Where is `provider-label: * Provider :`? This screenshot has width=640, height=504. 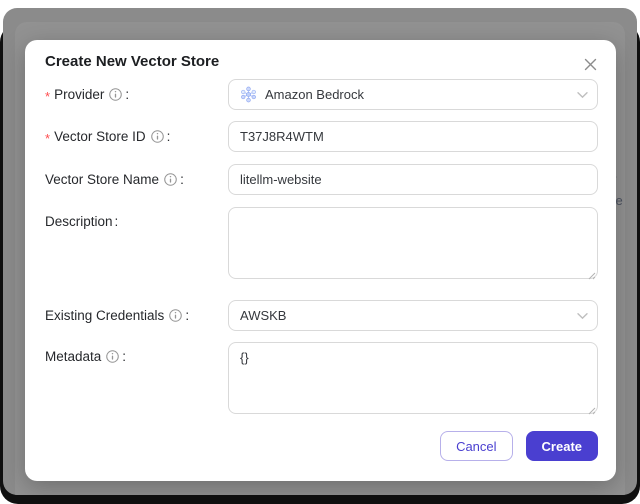 provider-label: * Provider : is located at coordinates (87, 95).